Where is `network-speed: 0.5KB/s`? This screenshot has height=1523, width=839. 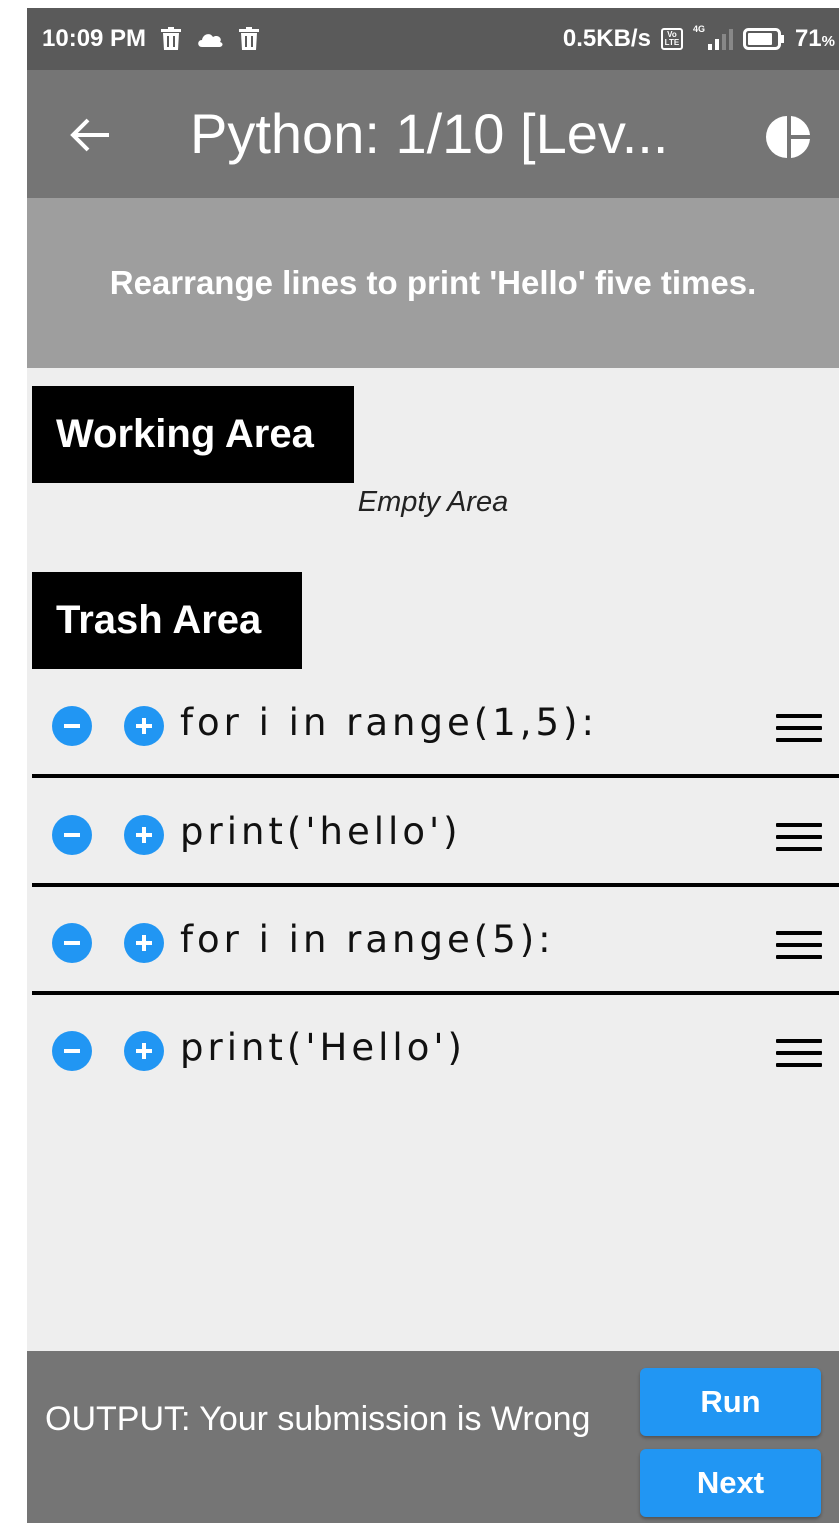
network-speed: 0.5KB/s is located at coordinates (606, 38).